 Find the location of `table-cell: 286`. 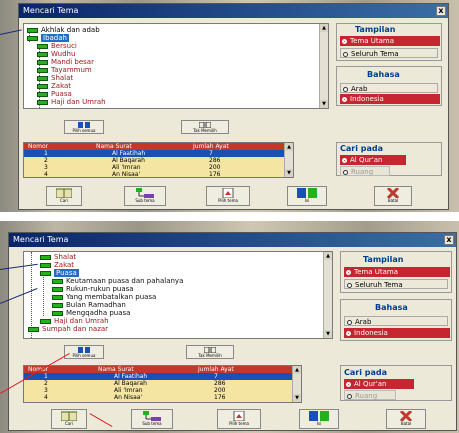

table-cell: 286 is located at coordinates (215, 160).